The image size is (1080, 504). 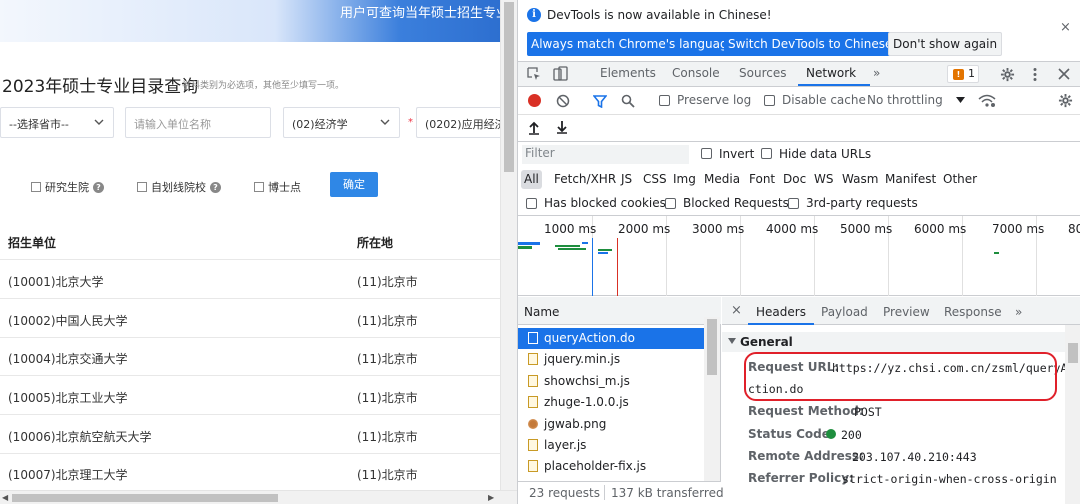 What do you see at coordinates (633, 44) in the screenshot?
I see `match-language-button: Always match Chrome's language` at bounding box center [633, 44].